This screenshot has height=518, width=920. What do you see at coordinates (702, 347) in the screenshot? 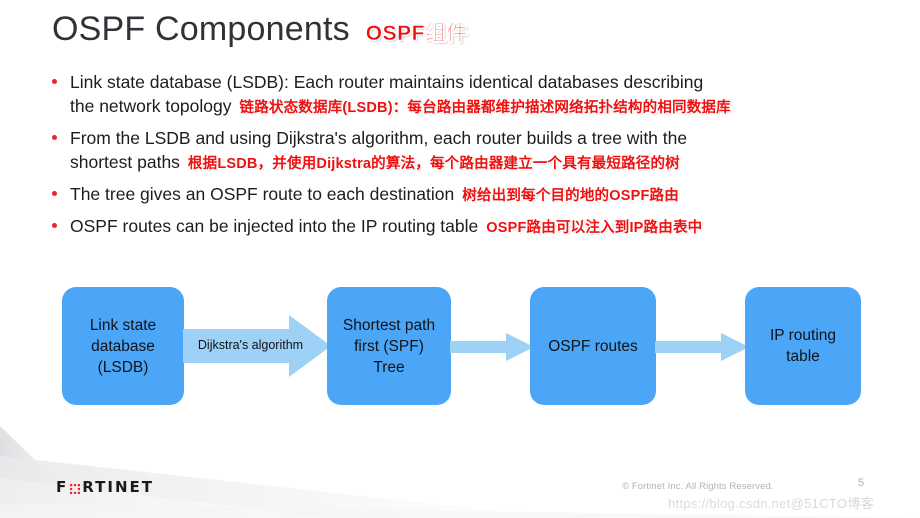
I see `flow-arrow-routes-to-iptable` at bounding box center [702, 347].